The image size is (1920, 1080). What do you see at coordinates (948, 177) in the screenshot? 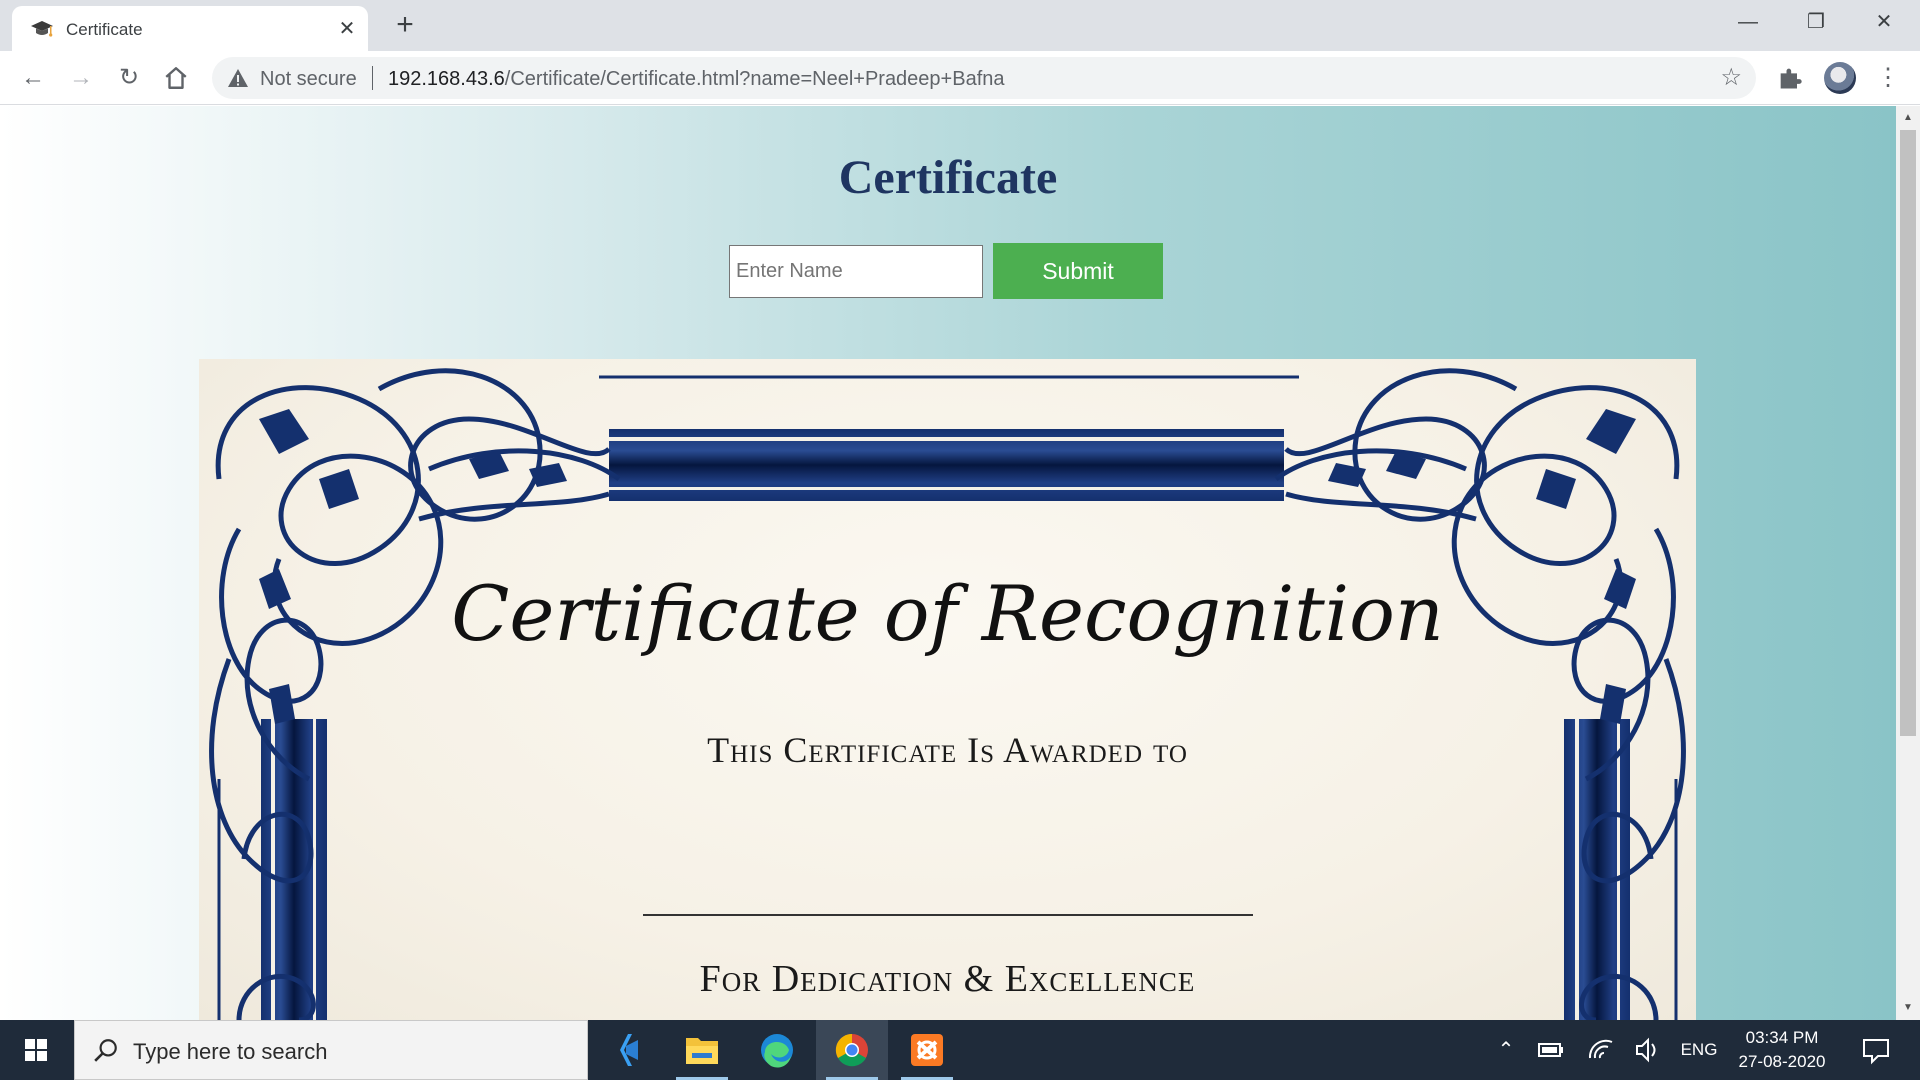
I see `page-title: Certificate` at bounding box center [948, 177].